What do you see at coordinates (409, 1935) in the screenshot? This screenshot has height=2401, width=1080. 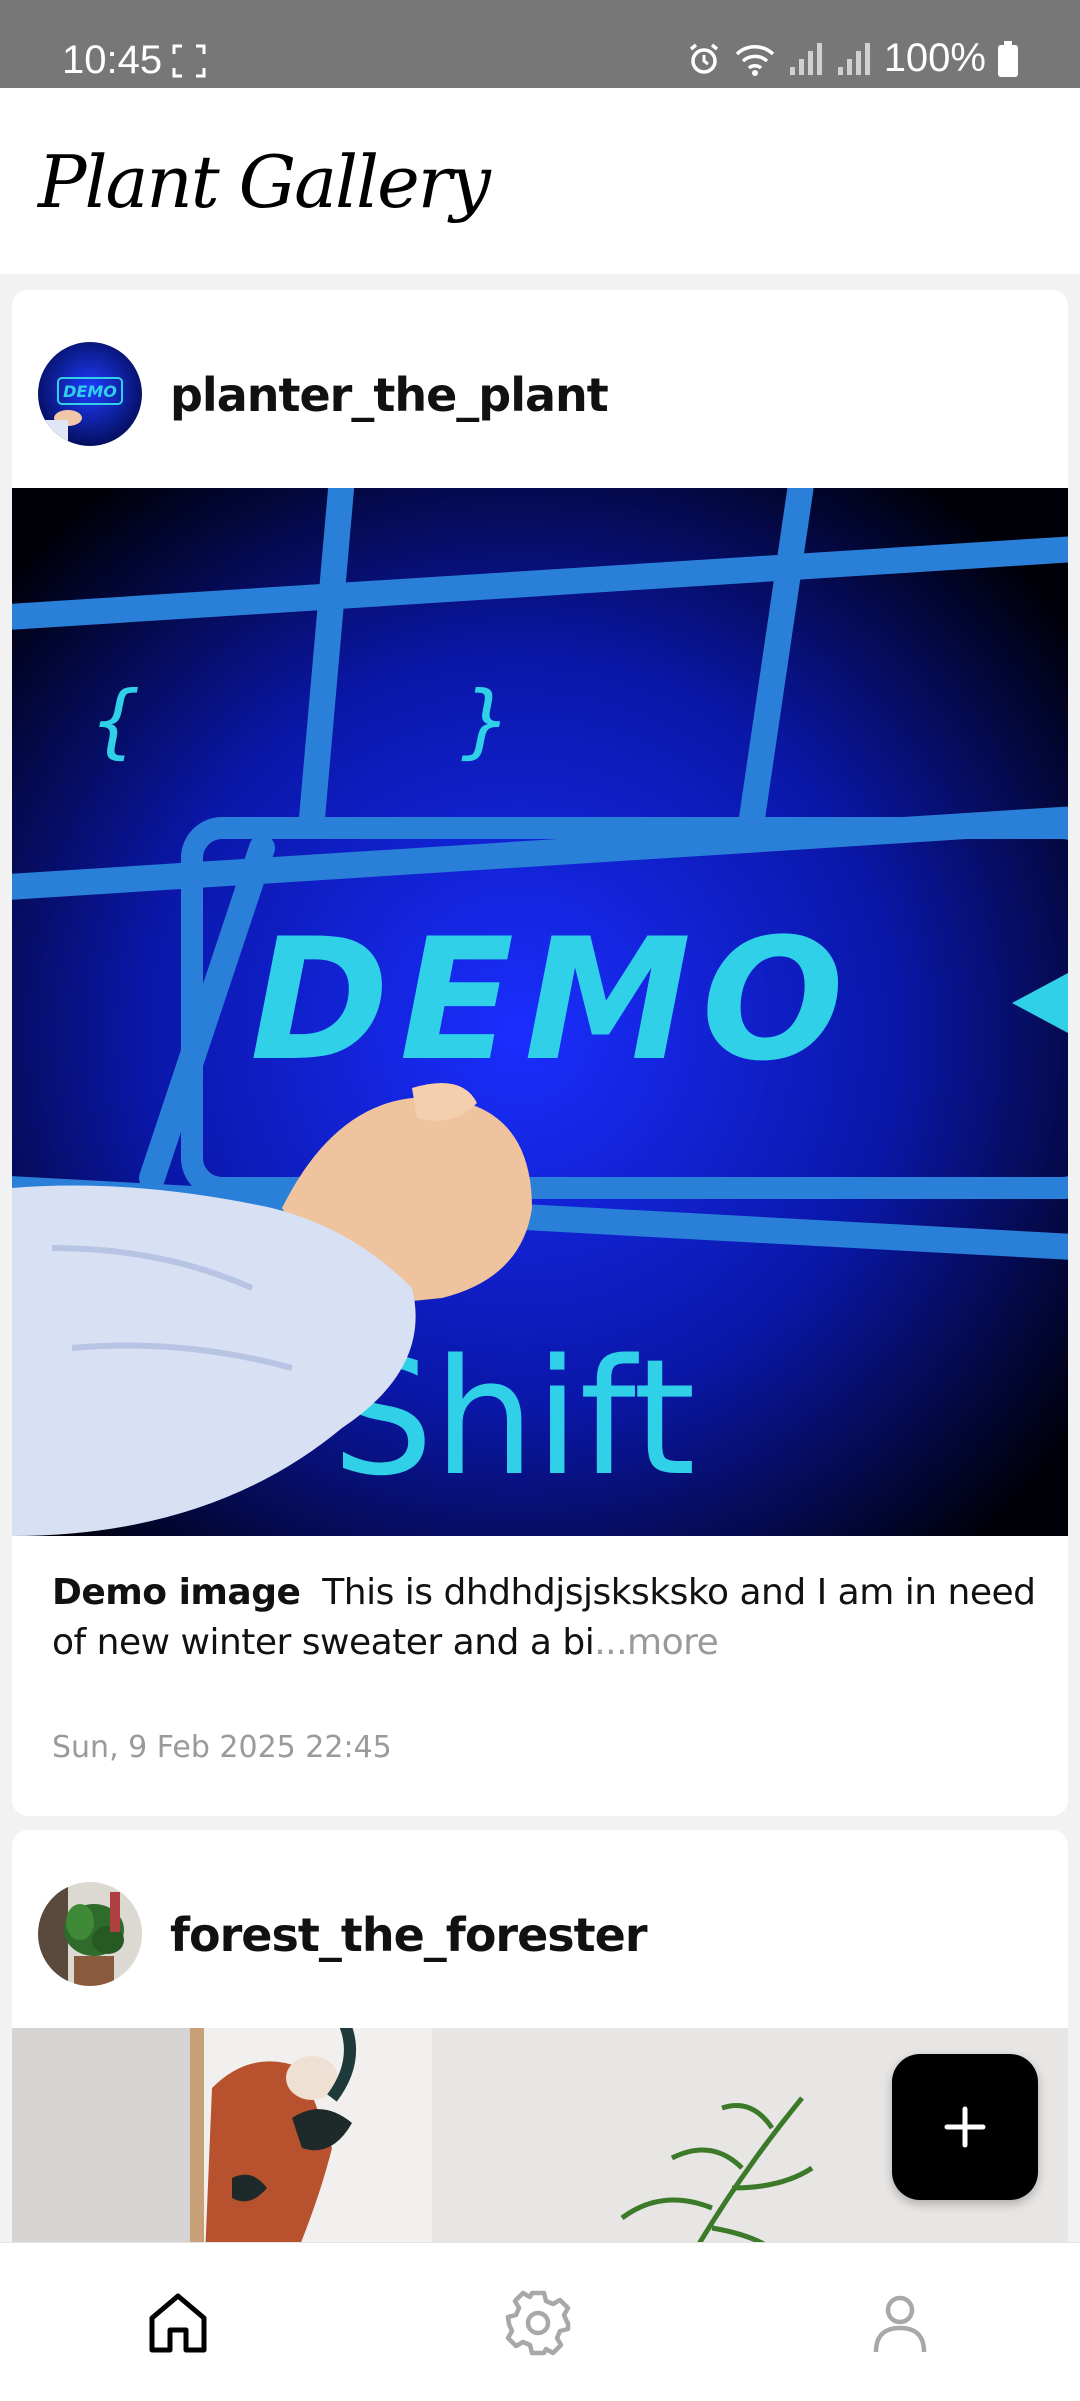 I see `post-username: forest_the_forester` at bounding box center [409, 1935].